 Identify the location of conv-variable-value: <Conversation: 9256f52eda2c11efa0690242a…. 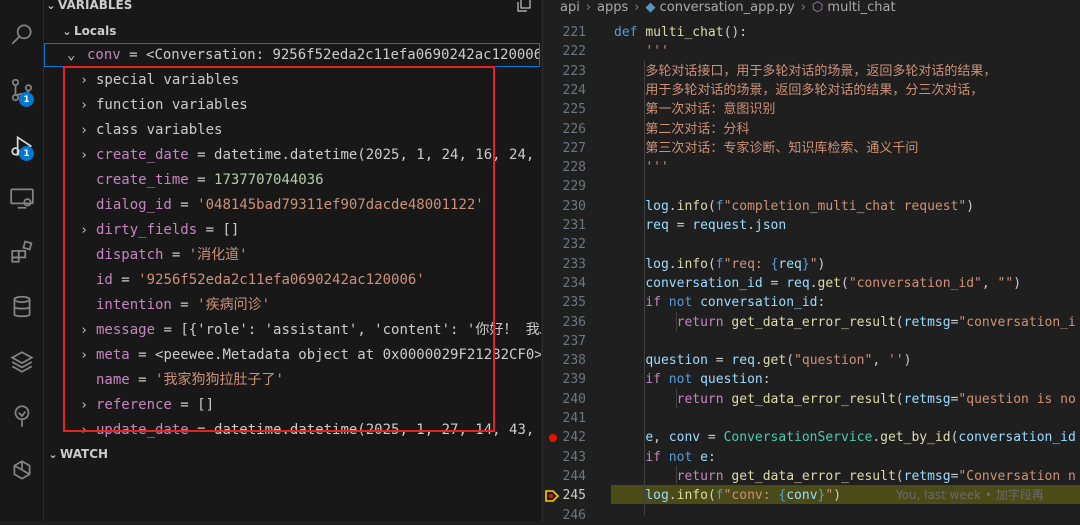
(343, 55).